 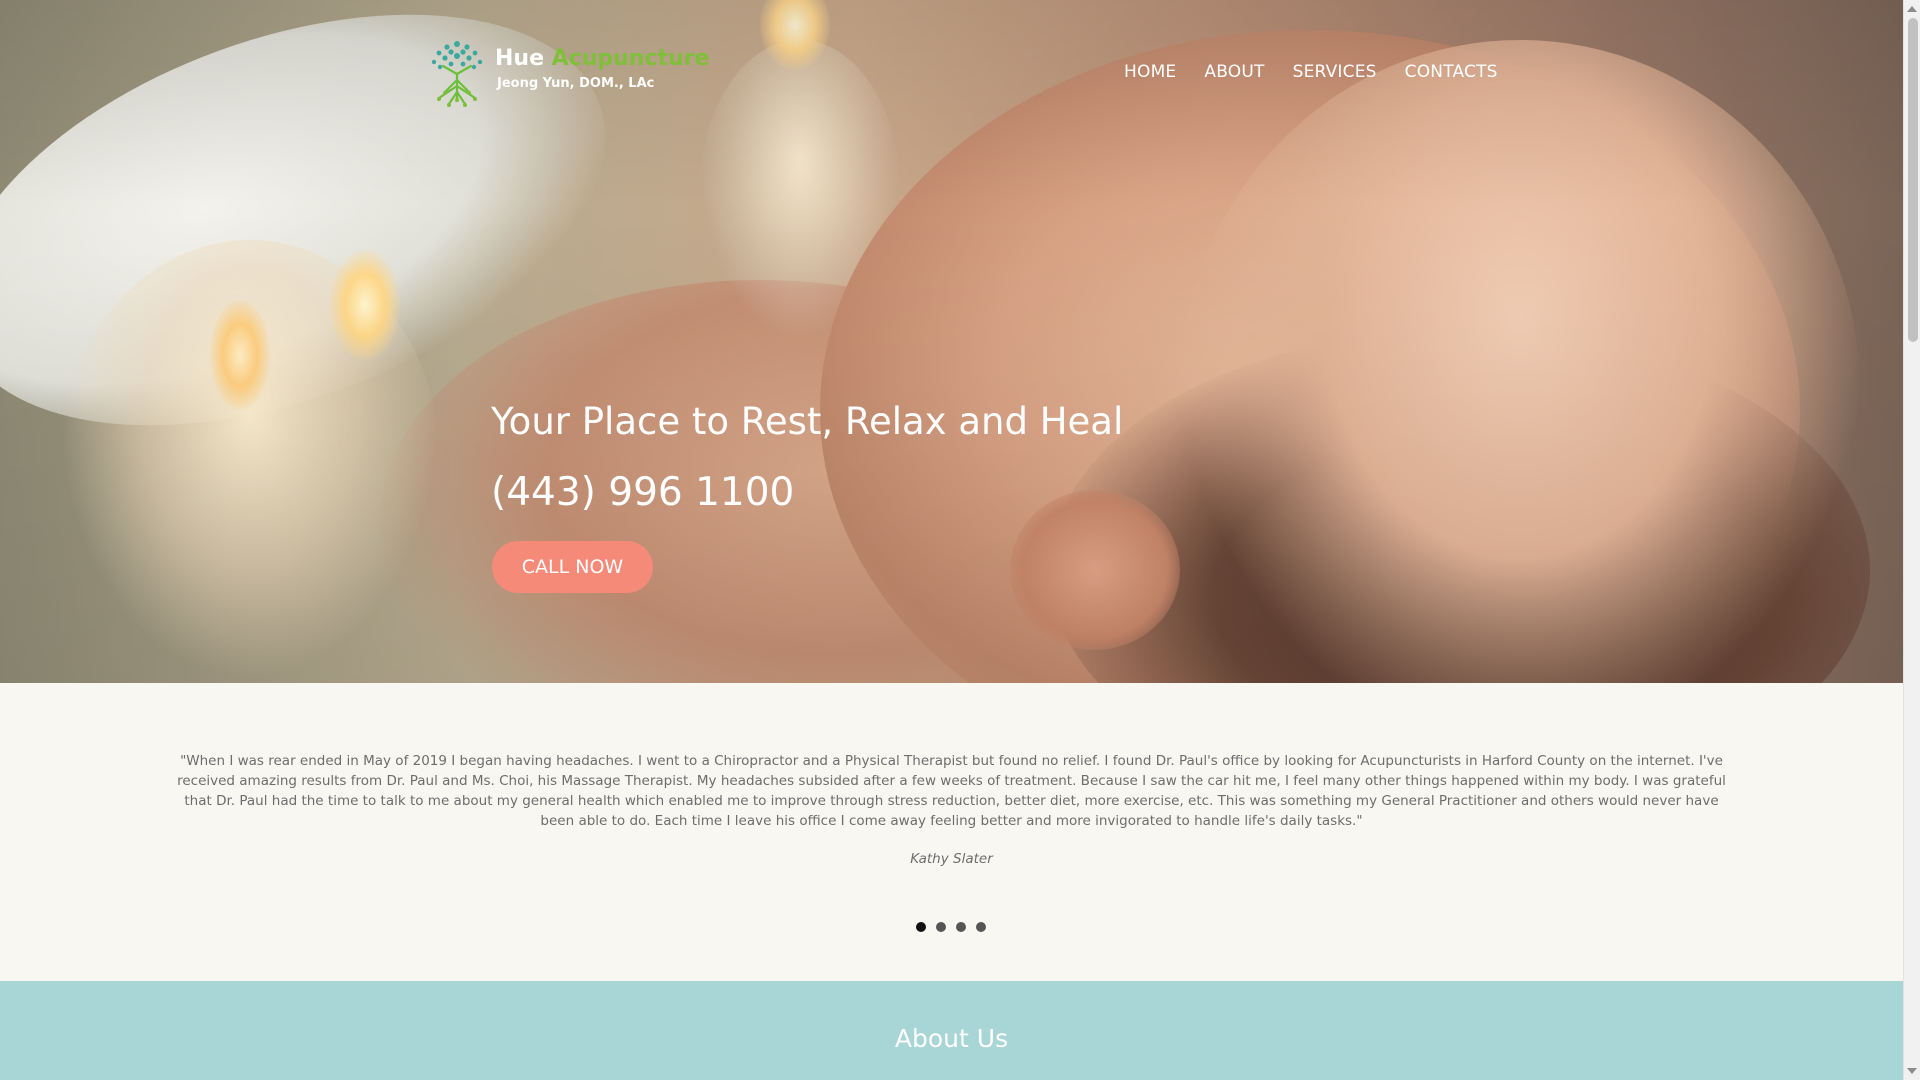 What do you see at coordinates (1912, 9) in the screenshot?
I see `scroll-up-arrow-icon` at bounding box center [1912, 9].